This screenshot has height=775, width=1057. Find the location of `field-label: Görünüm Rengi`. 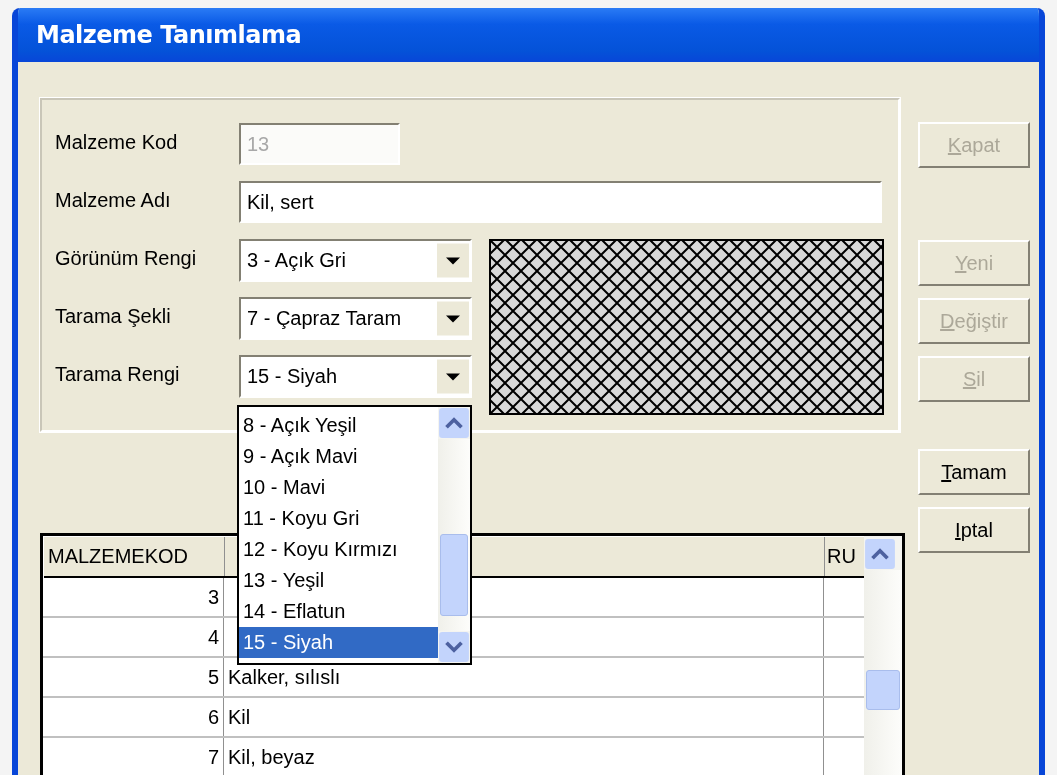

field-label: Görünüm Rengi is located at coordinates (126, 258).